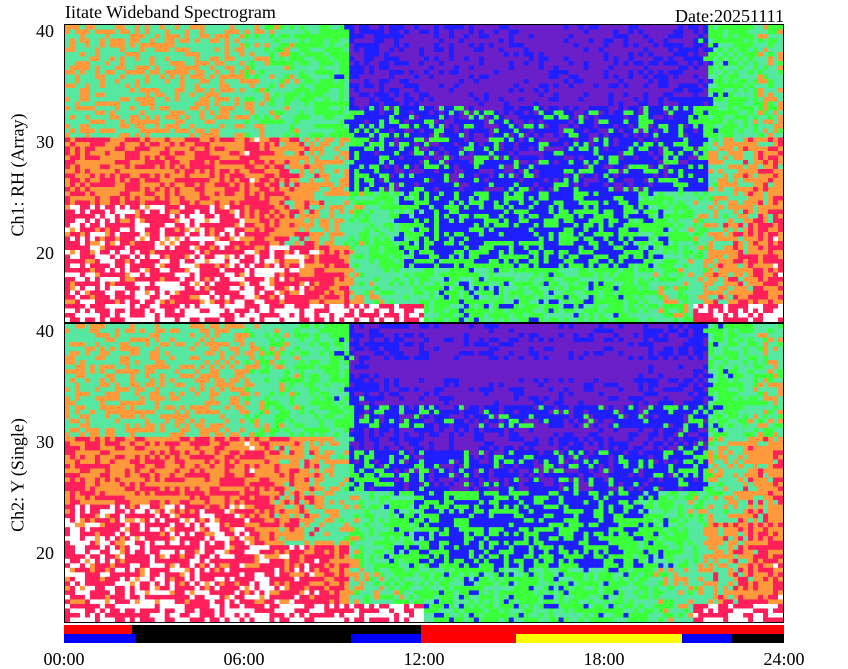  I want to click on ch1-ytick-20: 20, so click(45, 253).